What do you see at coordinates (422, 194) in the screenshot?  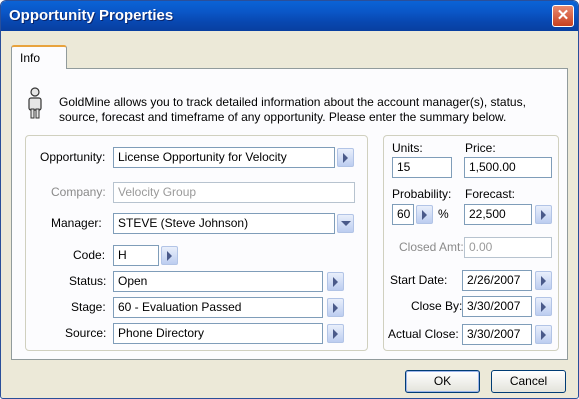 I see `probability-label: Probability:` at bounding box center [422, 194].